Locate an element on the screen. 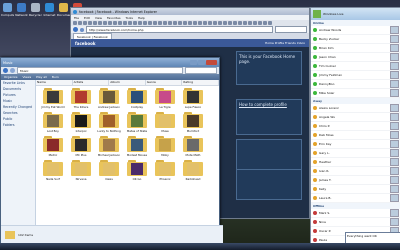  toolbar-button: Burn is located at coordinates (55, 77).